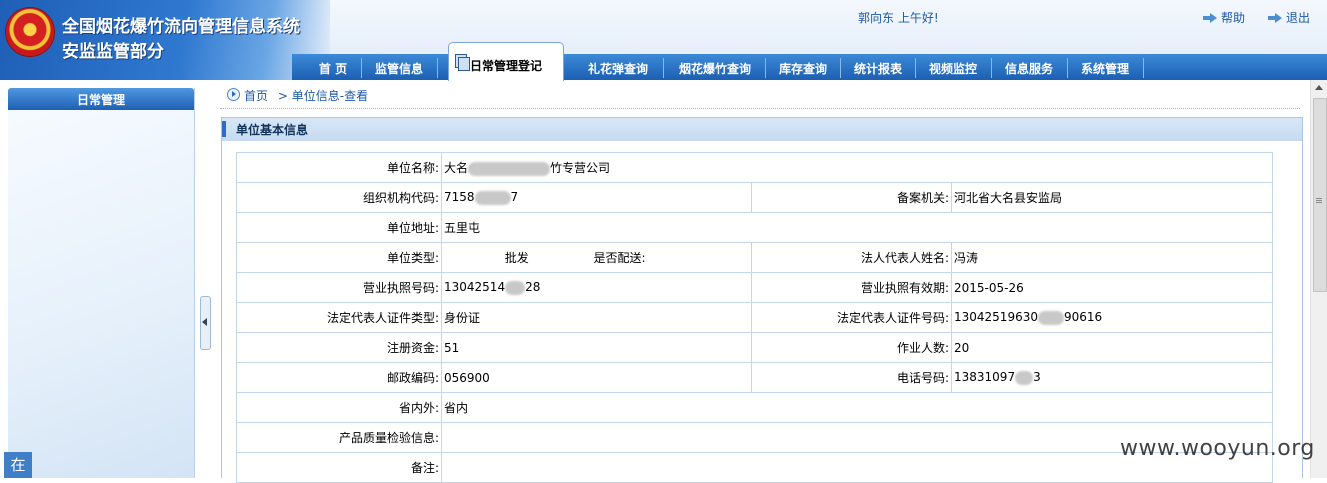  I want to click on id-no-label: 法定代表人证件号码:, so click(851, 317).